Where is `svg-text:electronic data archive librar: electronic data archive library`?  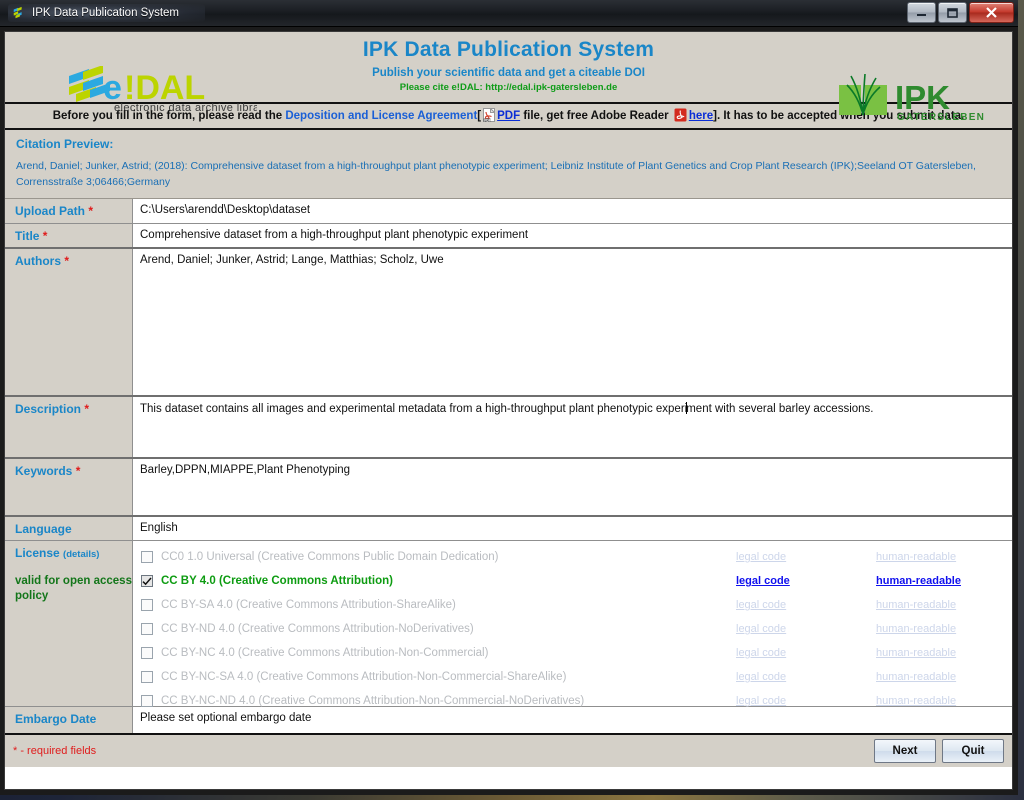
svg-text:electronic data archive librar: electronic data archive library is located at coordinates (185, 108).